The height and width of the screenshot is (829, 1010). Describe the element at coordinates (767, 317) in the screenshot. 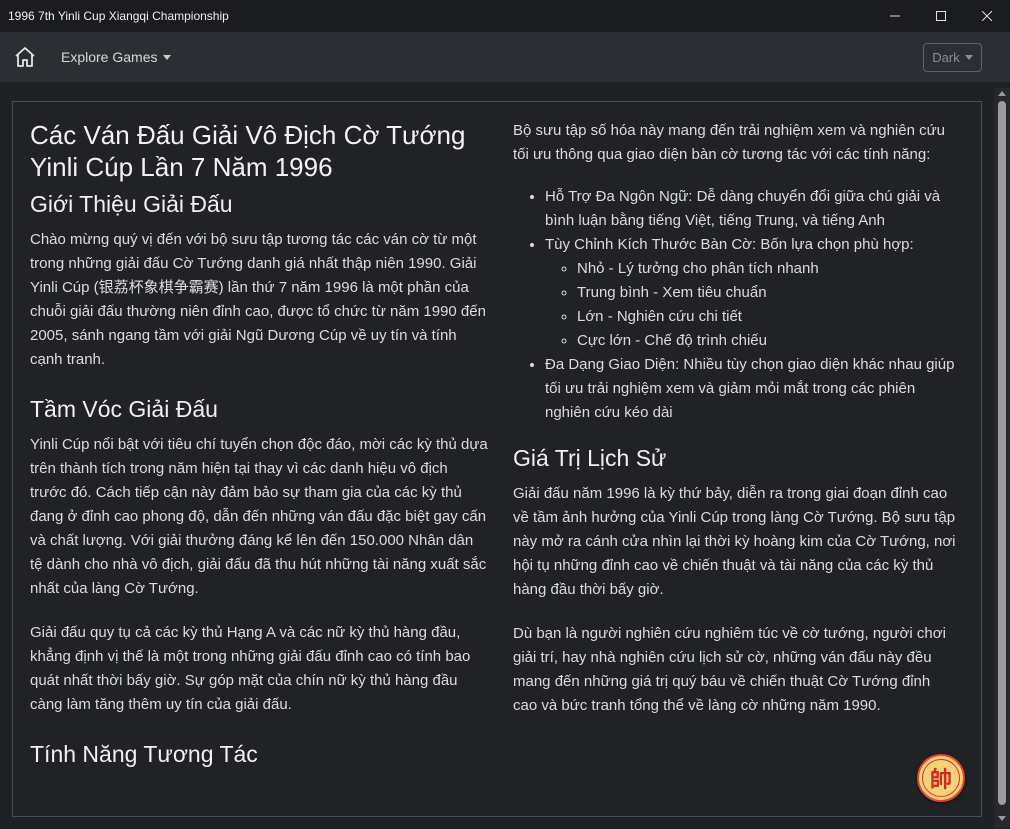

I see `list-item: Lớn - Nghiên cứu chi tiết` at that location.